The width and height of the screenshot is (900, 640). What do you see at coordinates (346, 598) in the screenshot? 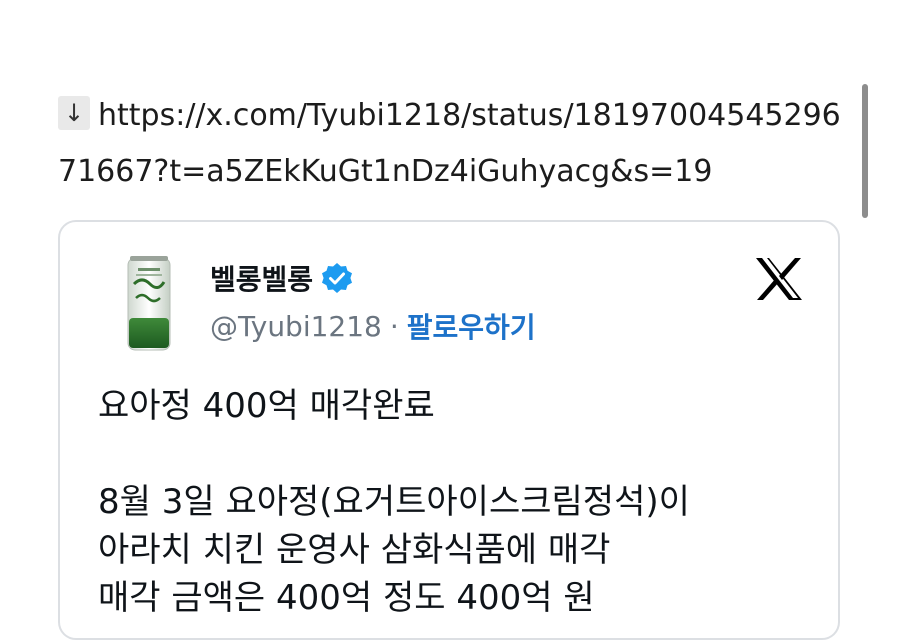
I see `tweet-line: 매각 금액은 400억 정도 400억 원` at bounding box center [346, 598].